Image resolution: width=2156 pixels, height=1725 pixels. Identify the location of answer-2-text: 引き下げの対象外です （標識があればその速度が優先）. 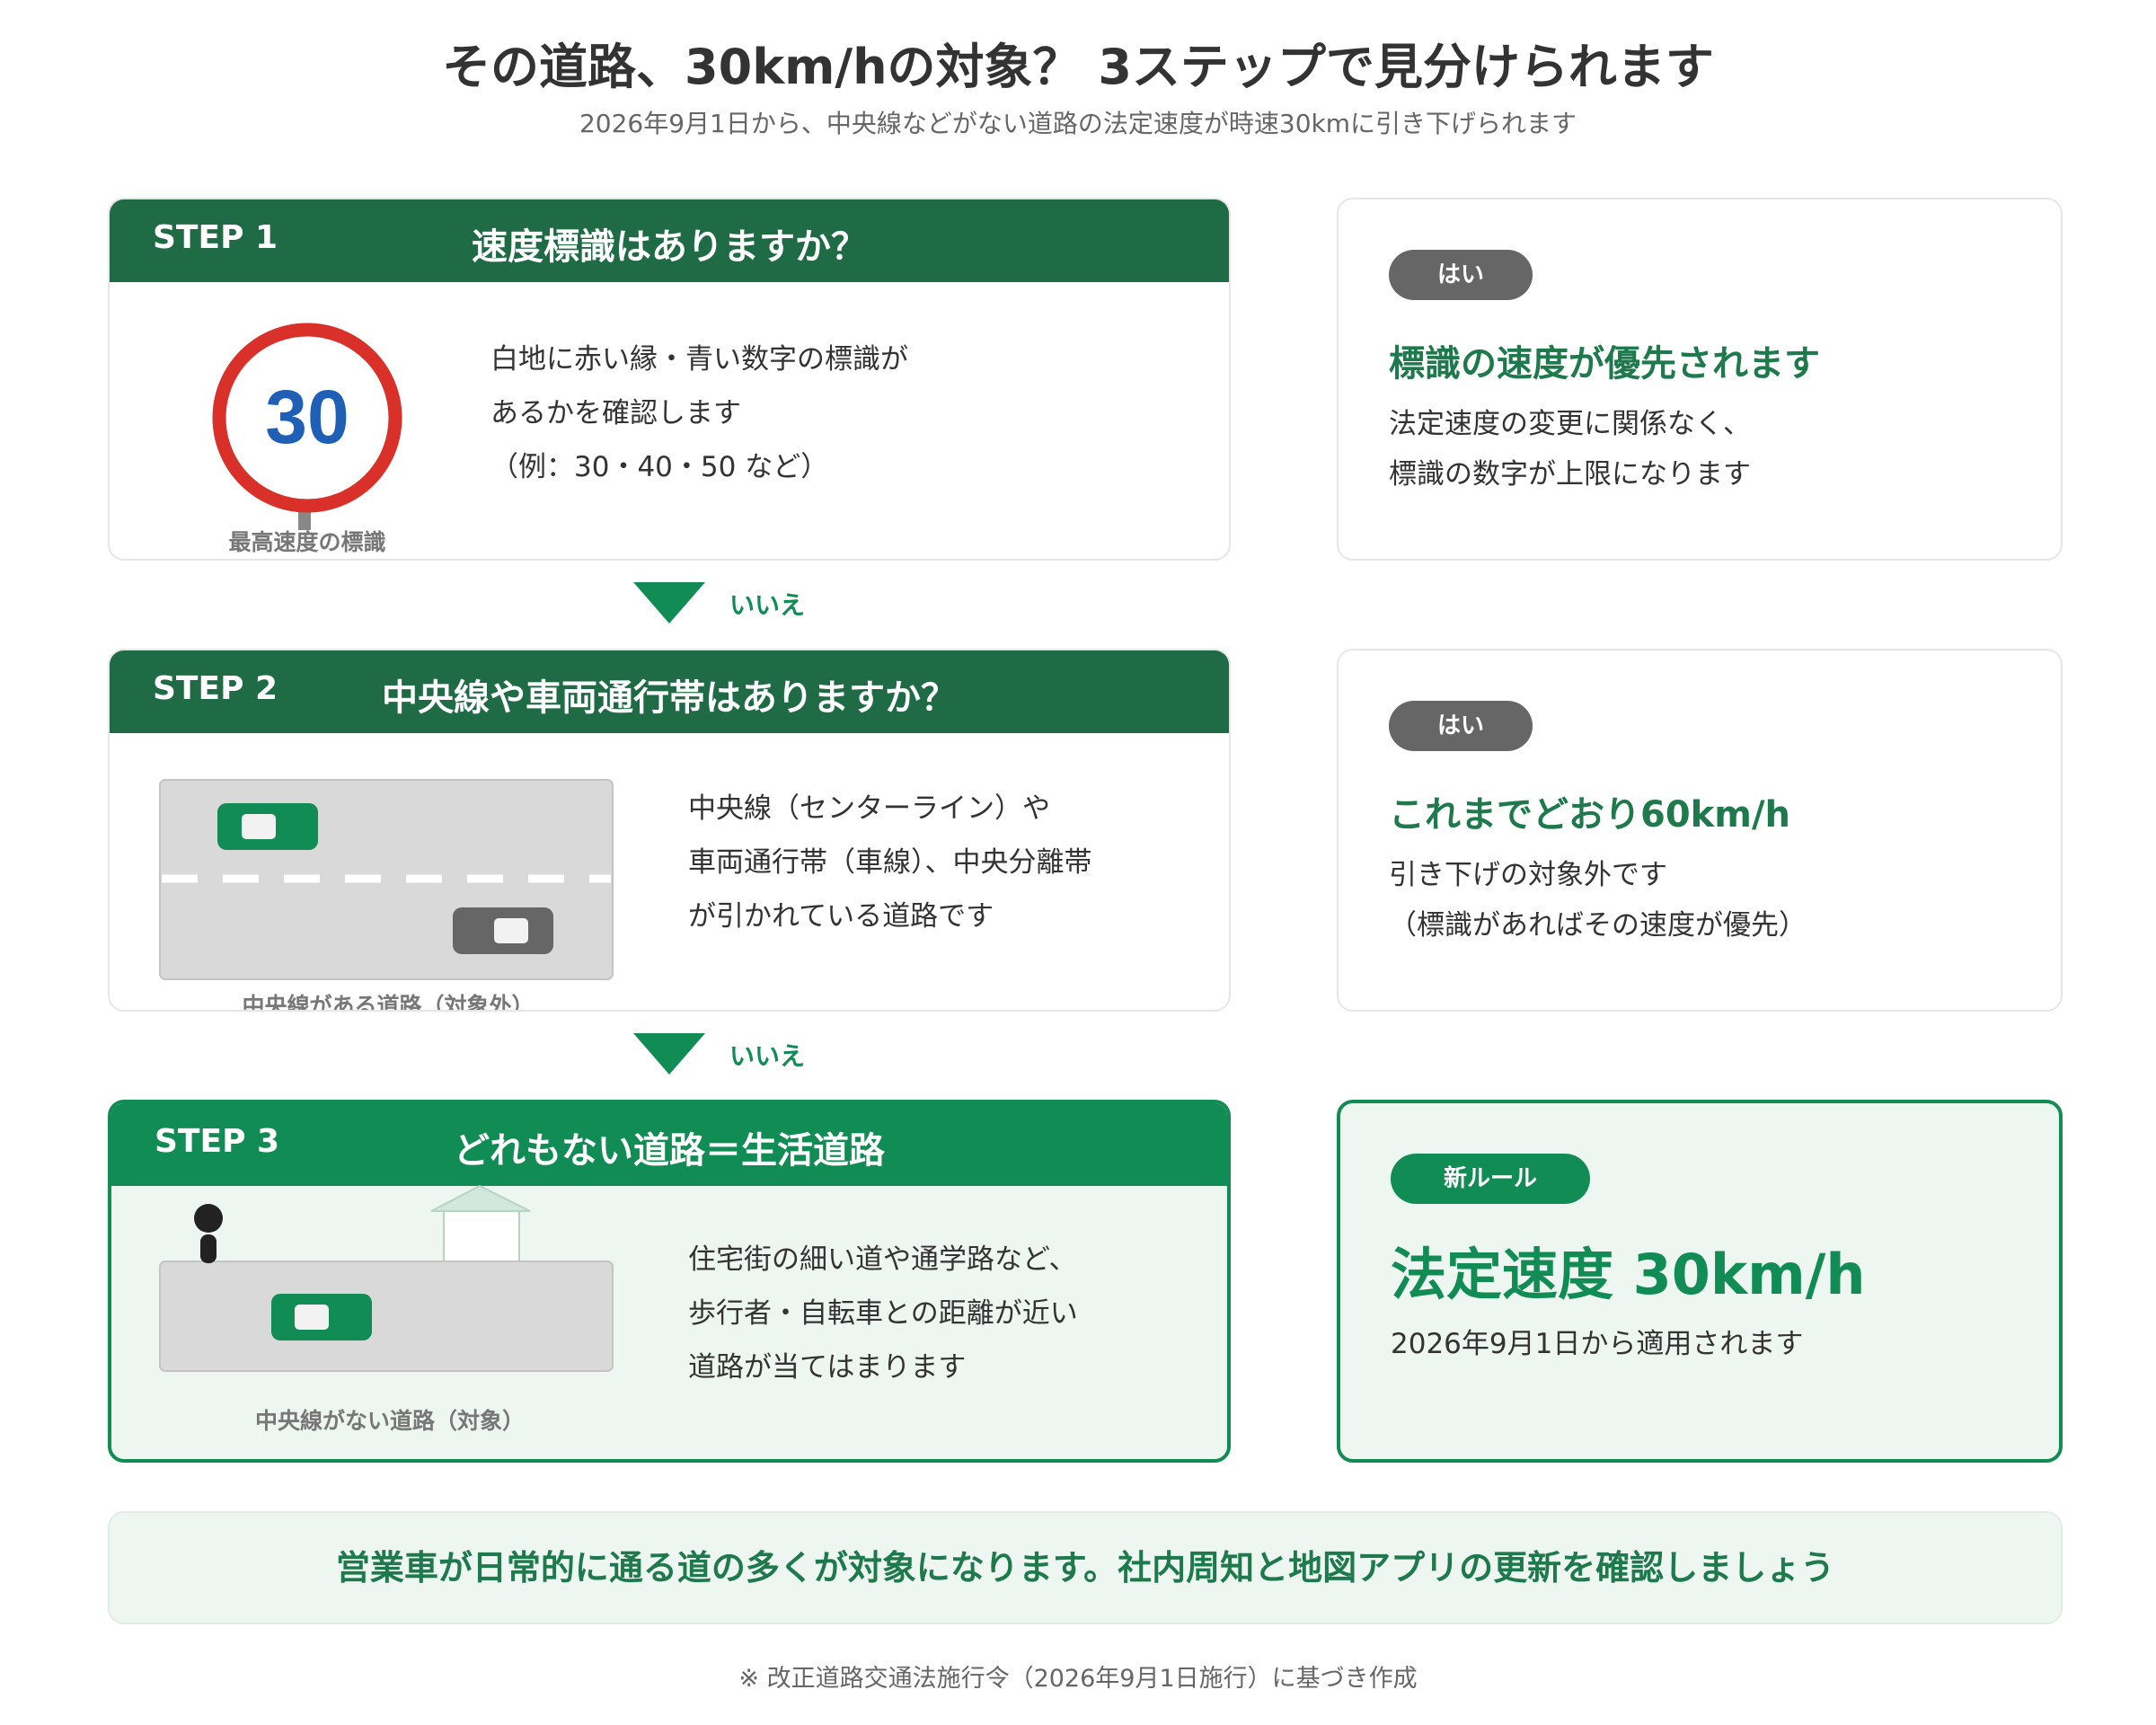
(1598, 900).